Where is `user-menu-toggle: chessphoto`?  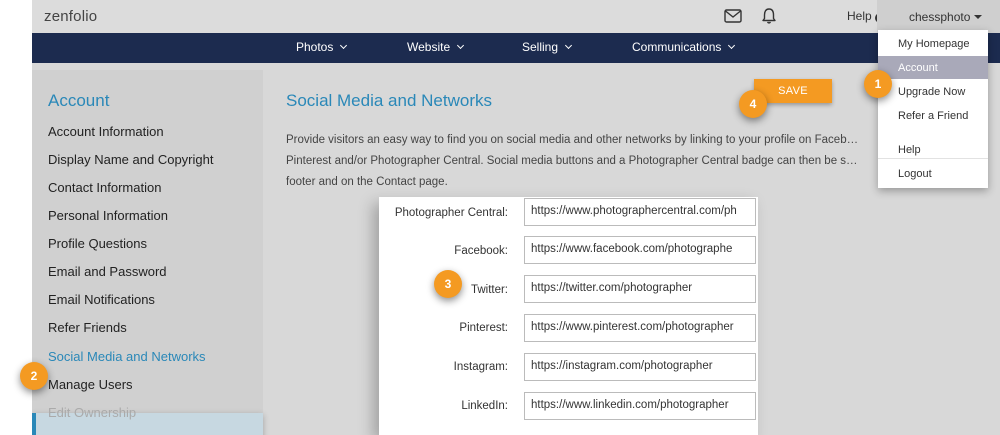
user-menu-toggle: chessphoto is located at coordinates (938, 16).